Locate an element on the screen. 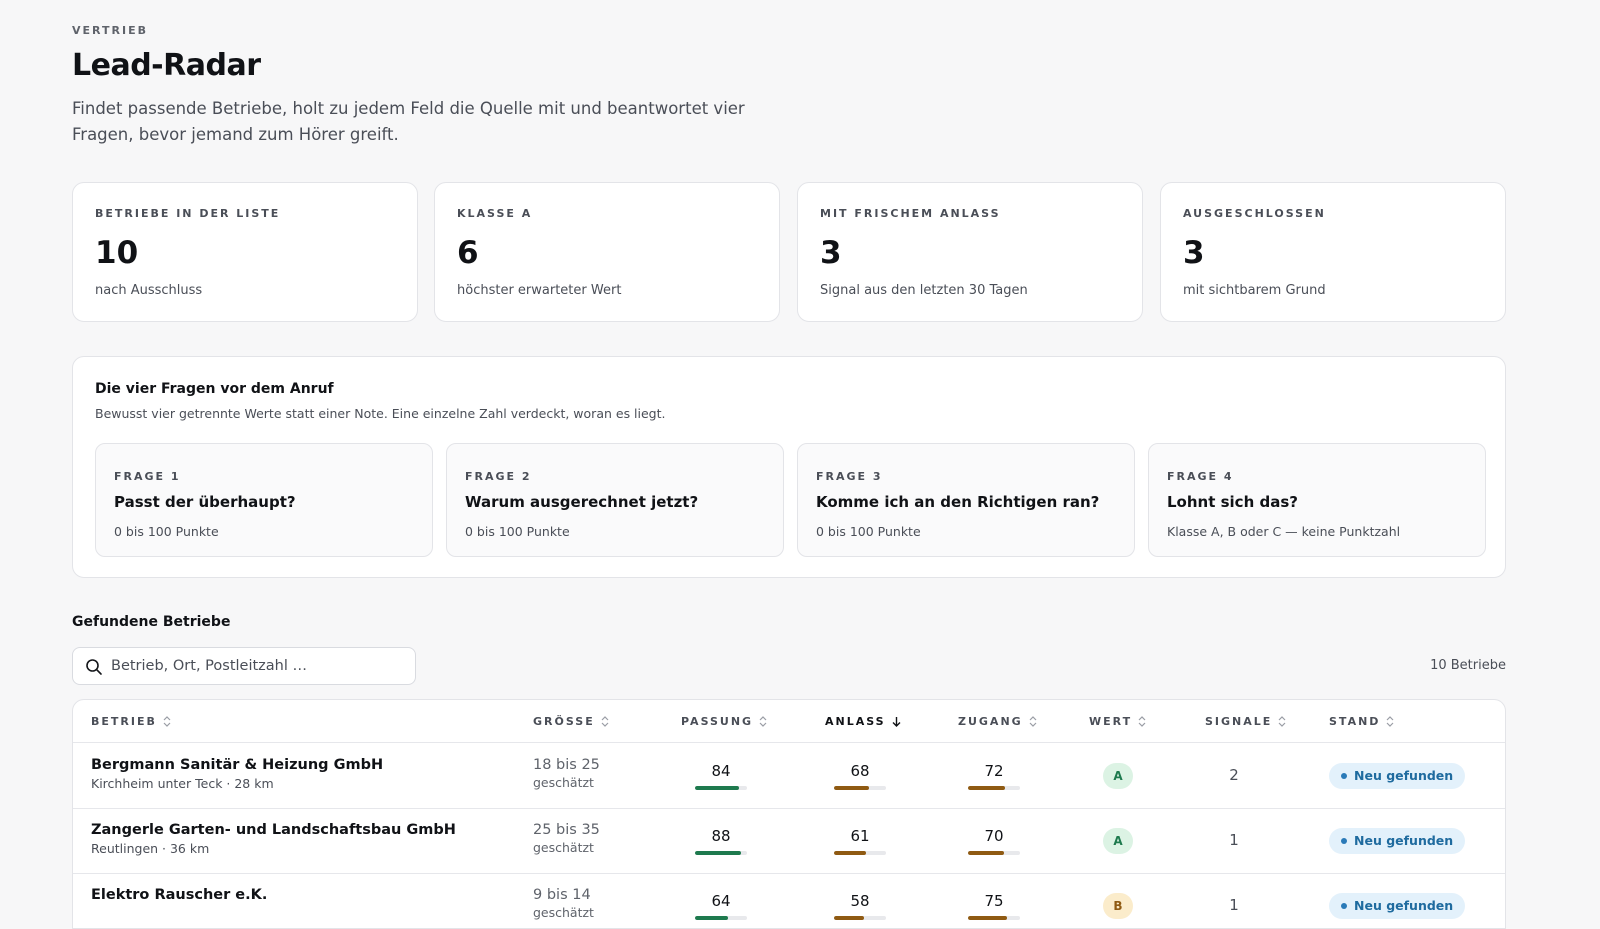 Image resolution: width=1600 pixels, height=929 pixels. kpi-label: MIT FRISCHEM ANLASS is located at coordinates (910, 213).